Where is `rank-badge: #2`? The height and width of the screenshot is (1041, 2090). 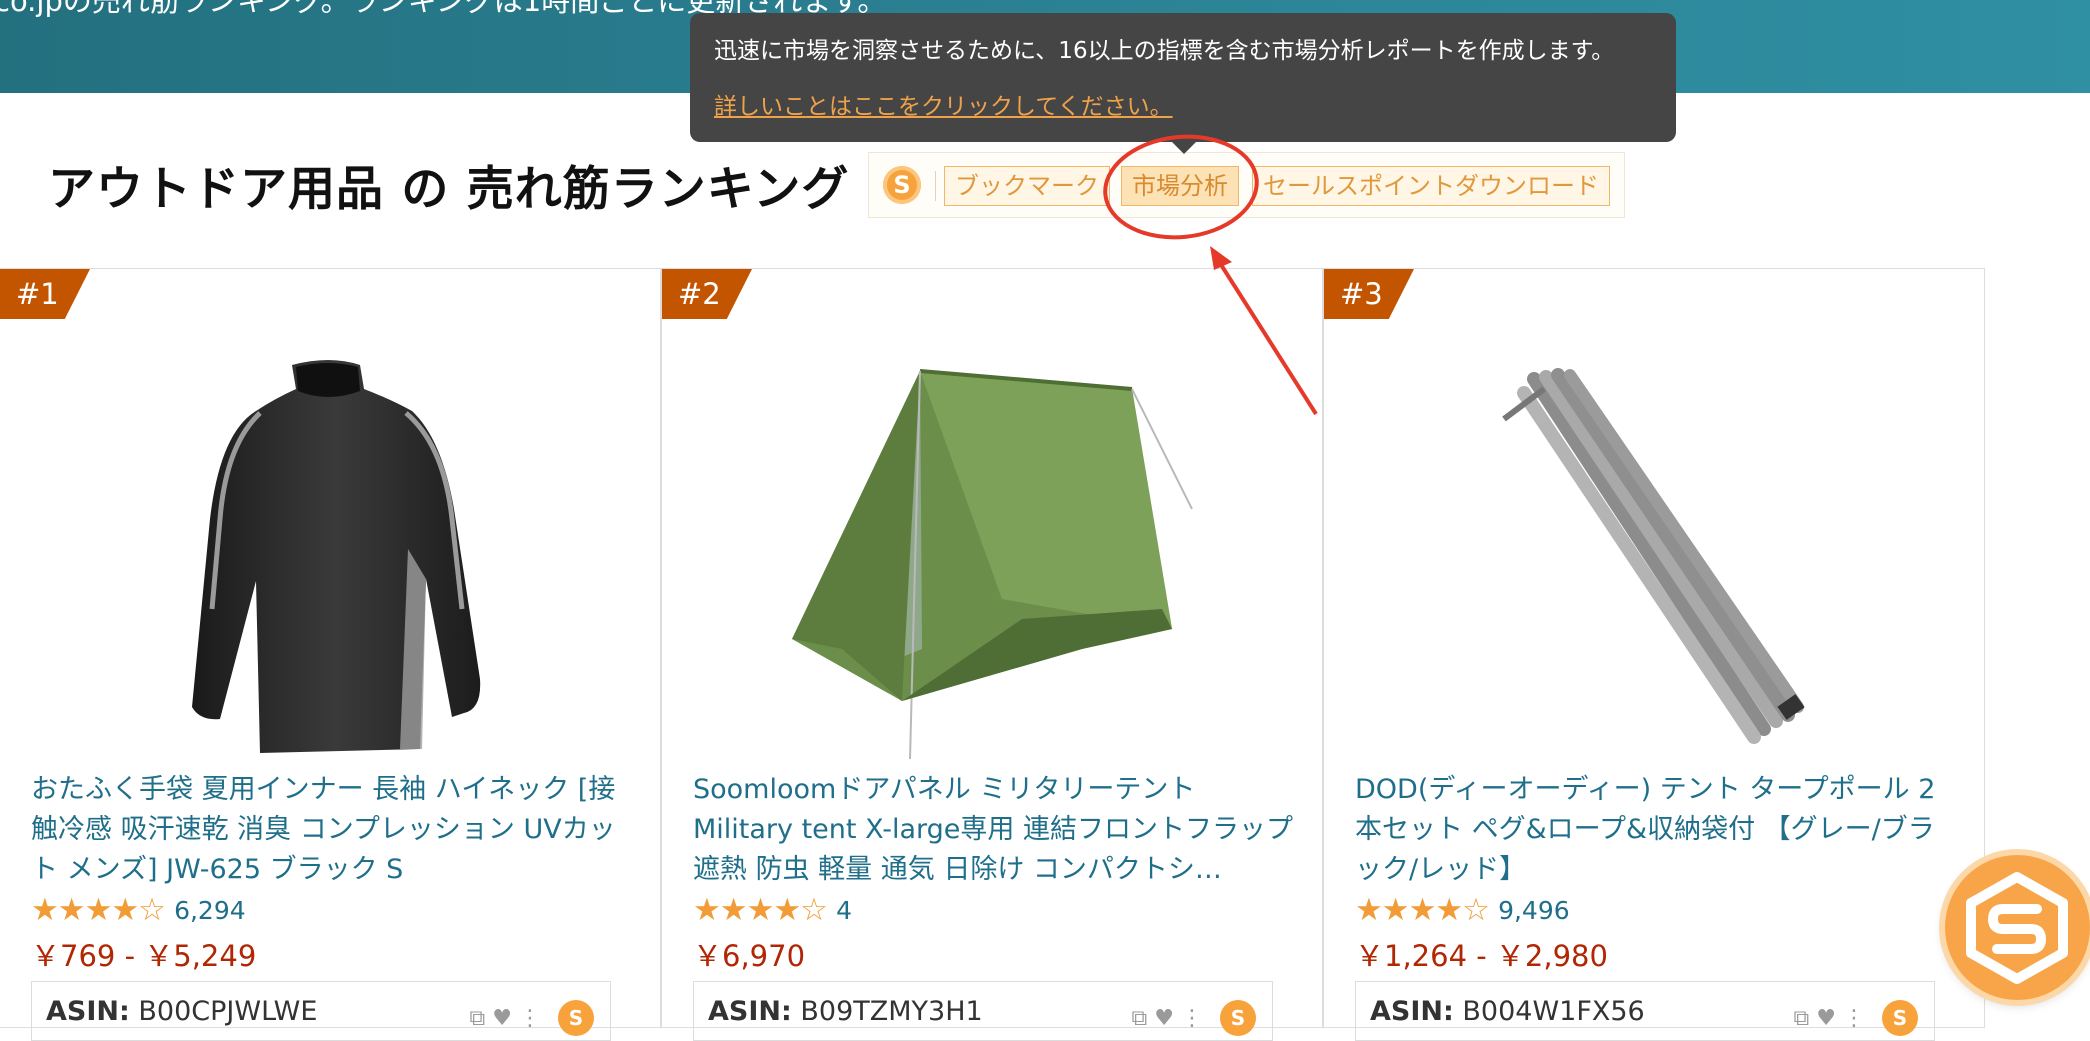
rank-badge: #2 is located at coordinates (707, 294).